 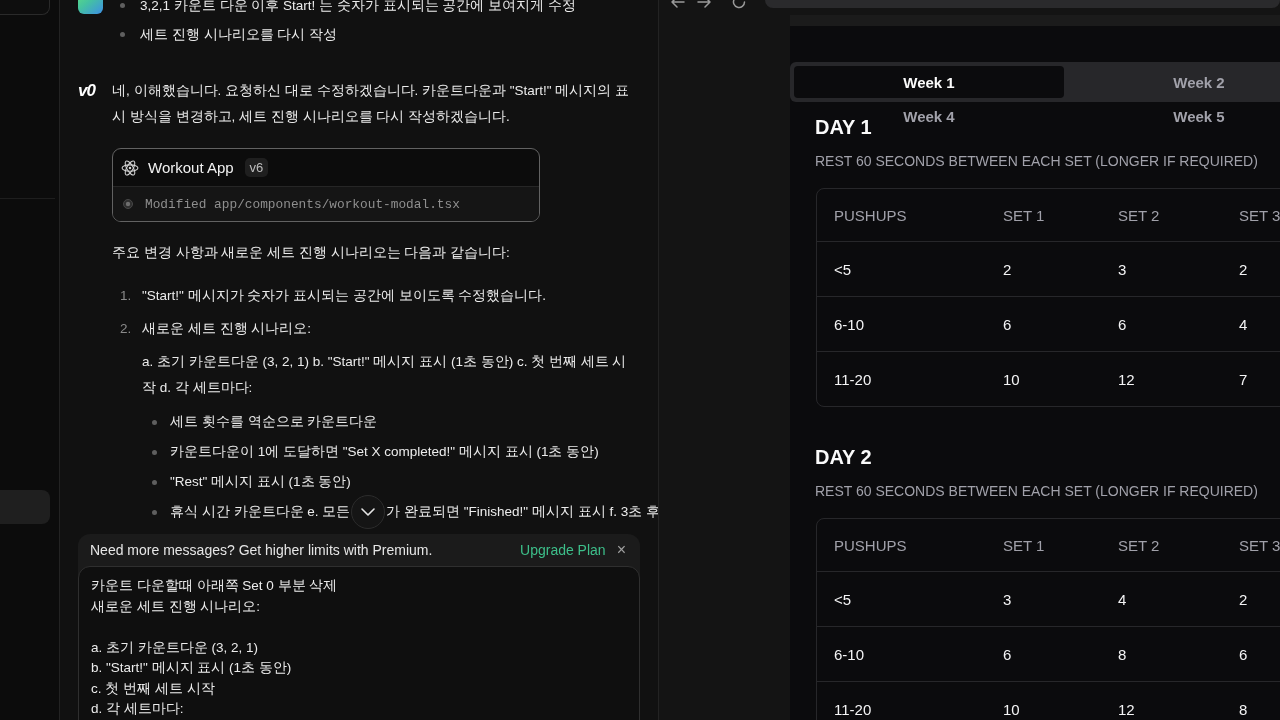 I want to click on list-item-text: 카운트다운이 1에 도달하면 "Set X completed!" 메시지 표시 (1초 동안), so click(x=384, y=452).